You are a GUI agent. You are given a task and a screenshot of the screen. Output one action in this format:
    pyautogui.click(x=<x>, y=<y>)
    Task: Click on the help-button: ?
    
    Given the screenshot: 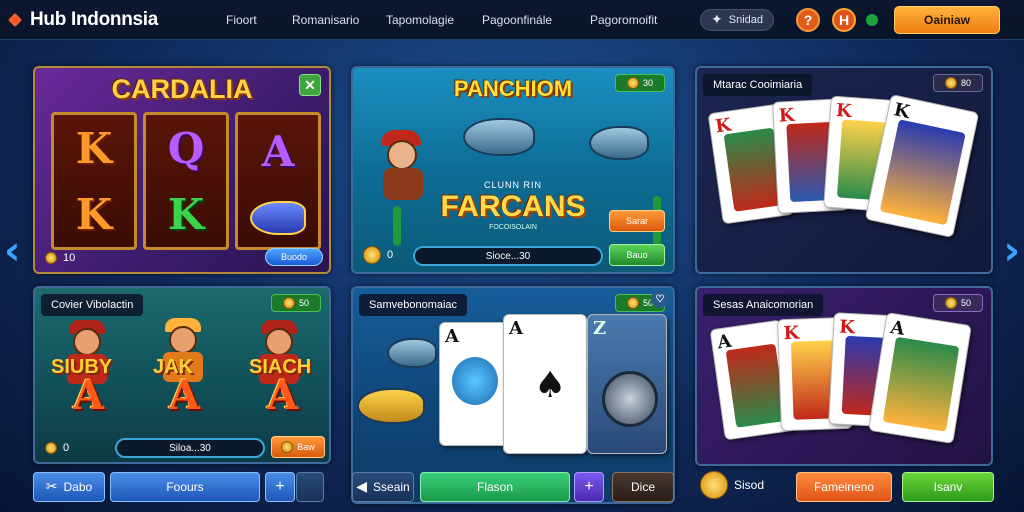 What is the action you would take?
    pyautogui.click(x=808, y=19)
    